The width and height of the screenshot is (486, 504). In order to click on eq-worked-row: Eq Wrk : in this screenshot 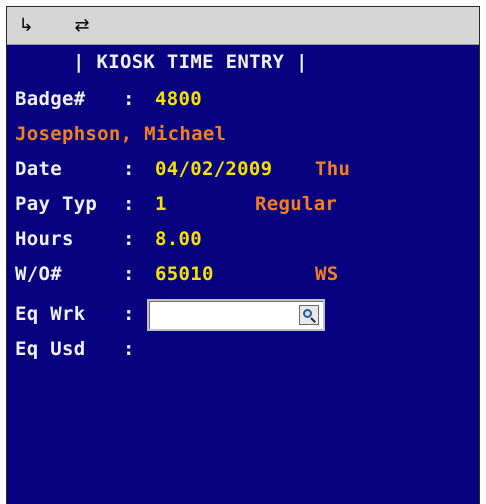, I will do `click(74, 314)`.